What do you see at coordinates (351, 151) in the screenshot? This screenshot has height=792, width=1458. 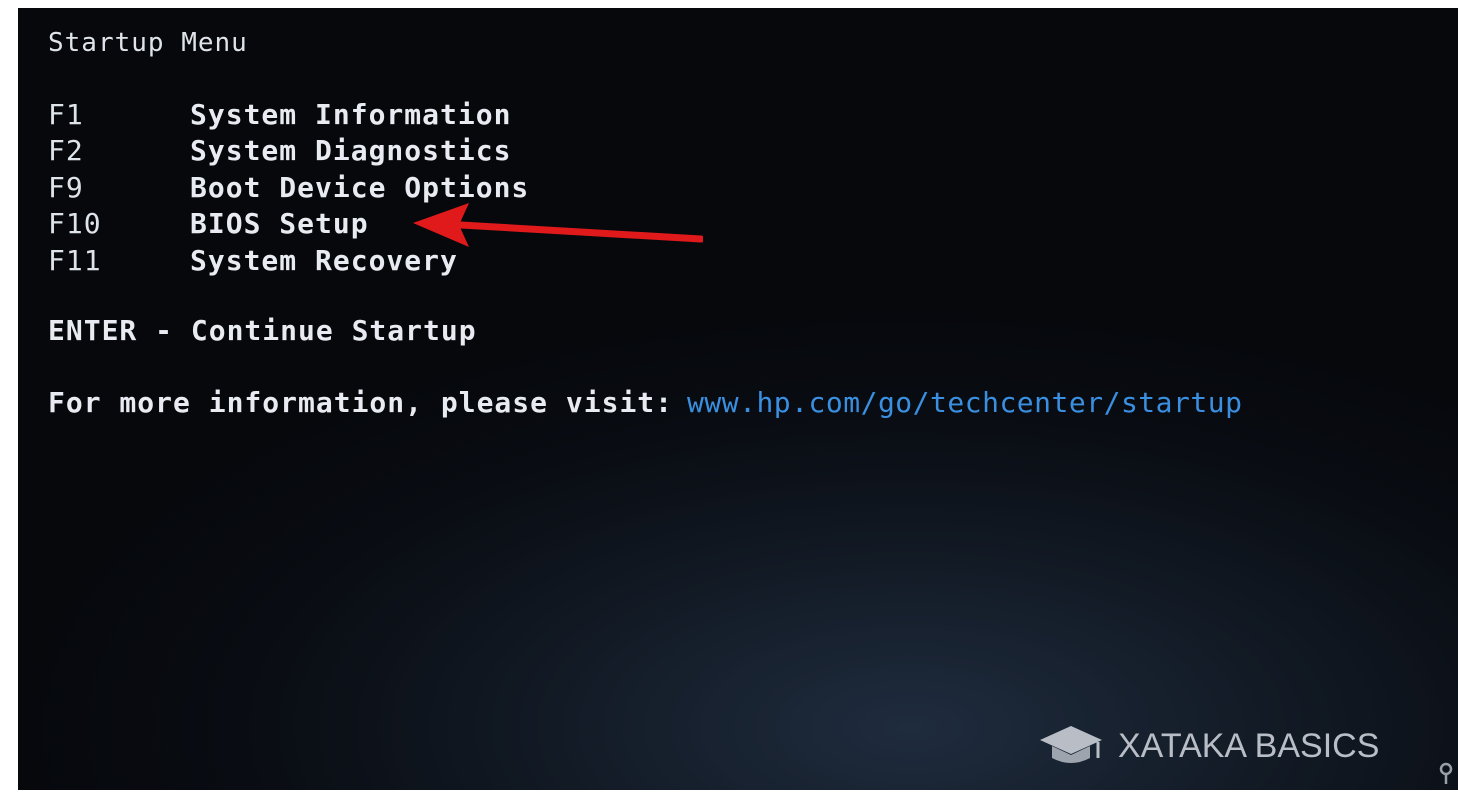 I see `menu-item-label: System Diagnostics` at bounding box center [351, 151].